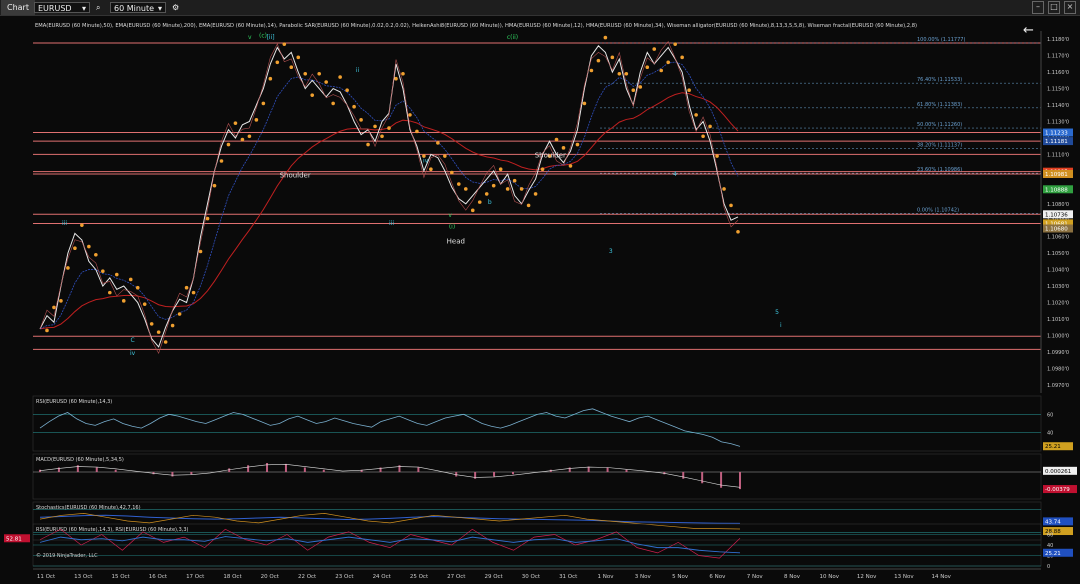 Image resolution: width=1080 pixels, height=584 pixels. I want to click on y-tick-label: 1.1180'0, so click(1058, 40).